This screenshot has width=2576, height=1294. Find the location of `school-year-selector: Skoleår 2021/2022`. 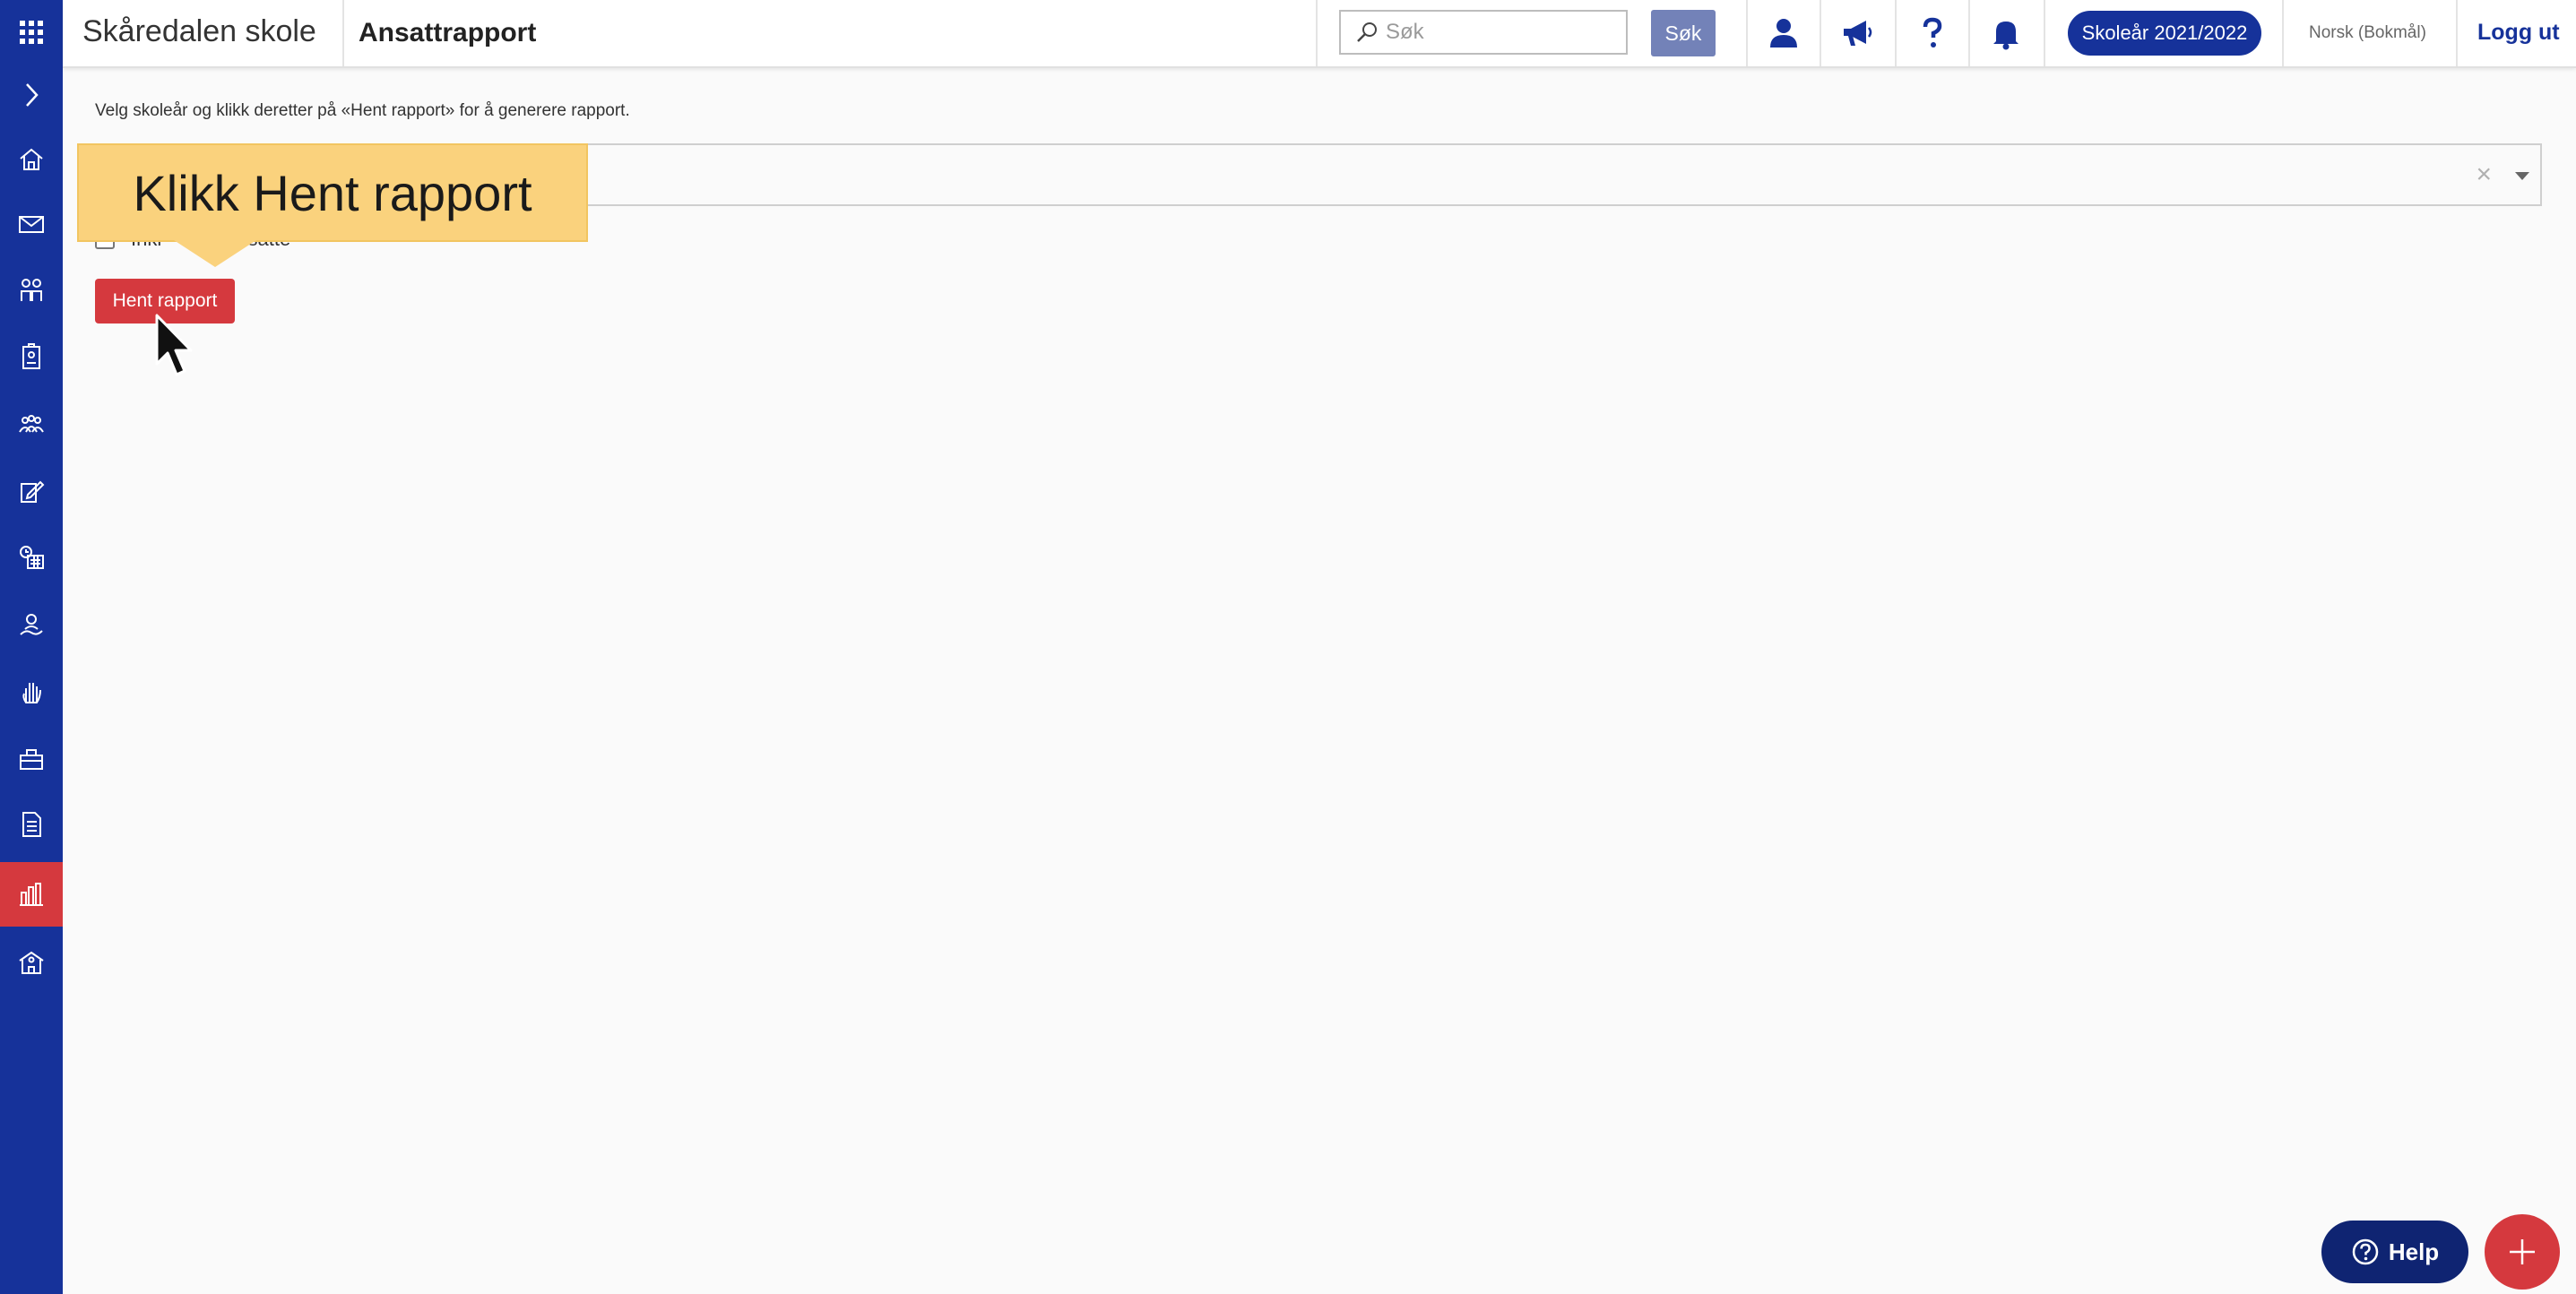

school-year-selector: Skoleår 2021/2022 is located at coordinates (2164, 34).